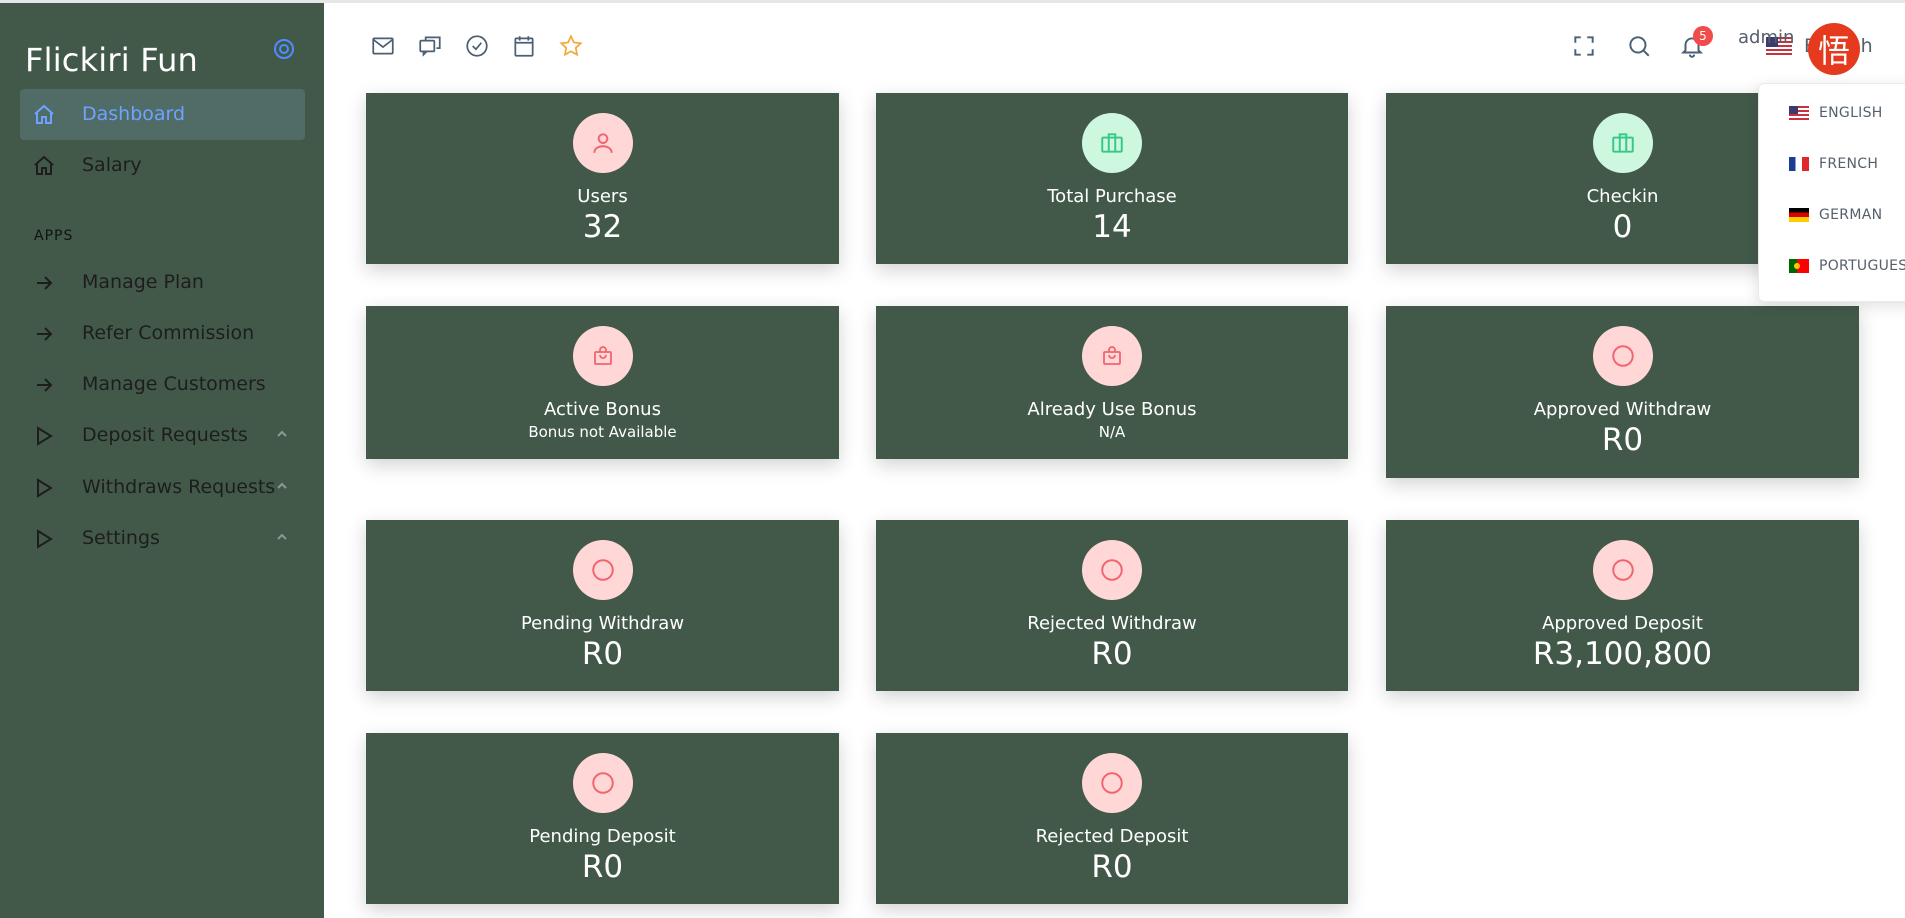  I want to click on sidebar-item-label: Manage Customers, so click(174, 384).